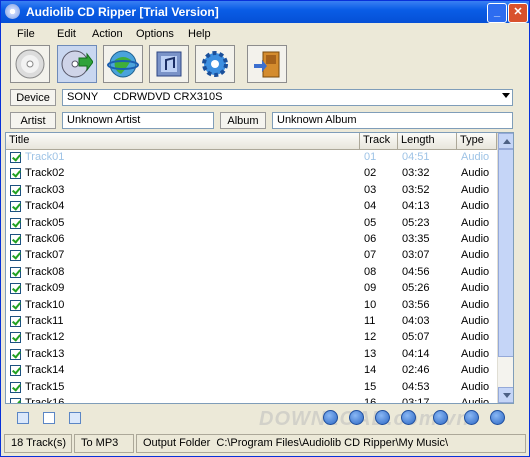 Image resolution: width=530 pixels, height=457 pixels. What do you see at coordinates (505, 395) in the screenshot?
I see `scroll-down-button` at bounding box center [505, 395].